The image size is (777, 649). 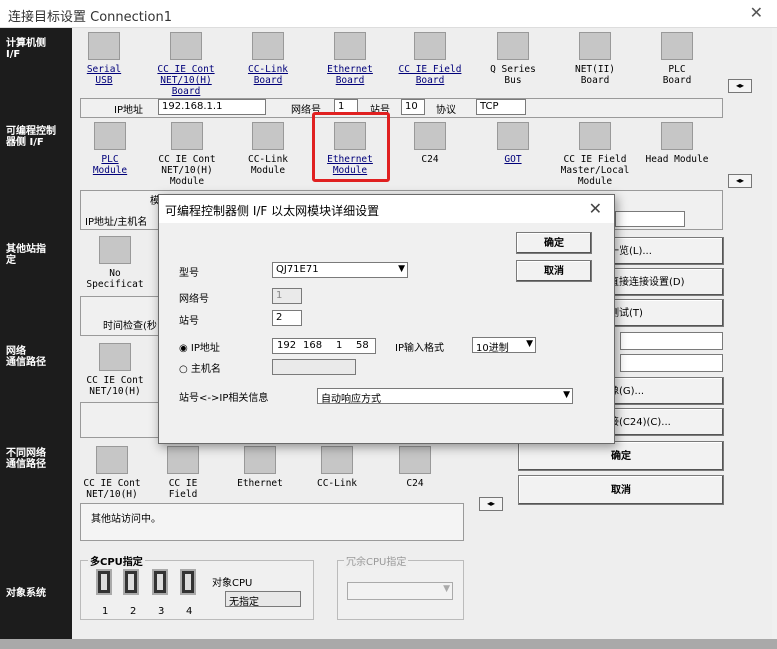 What do you see at coordinates (205, 369) in the screenshot?
I see `host-radio-label: 主机名` at bounding box center [205, 369].